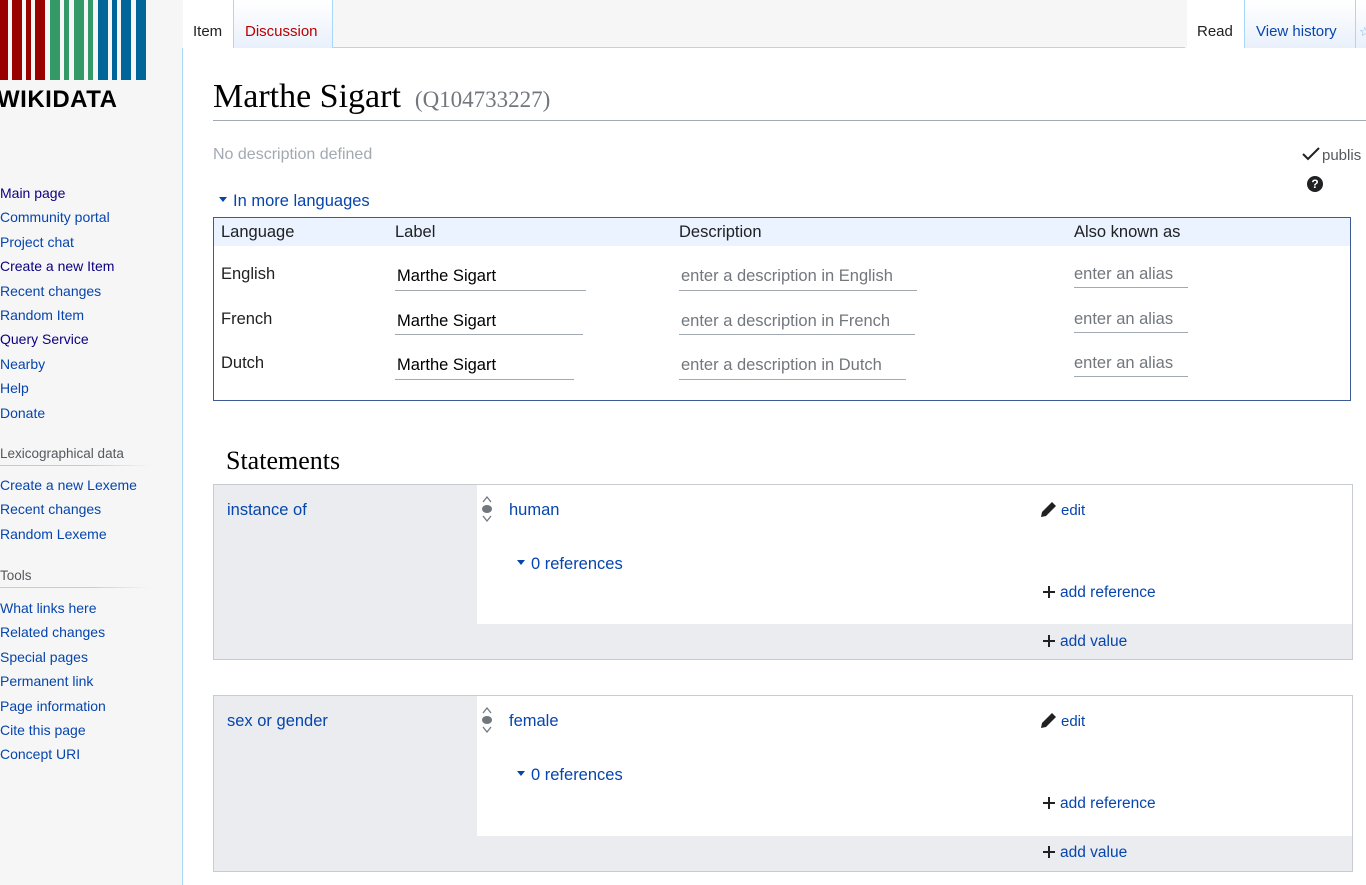 The width and height of the screenshot is (1366, 885). I want to click on row-language: Dutch, so click(243, 363).